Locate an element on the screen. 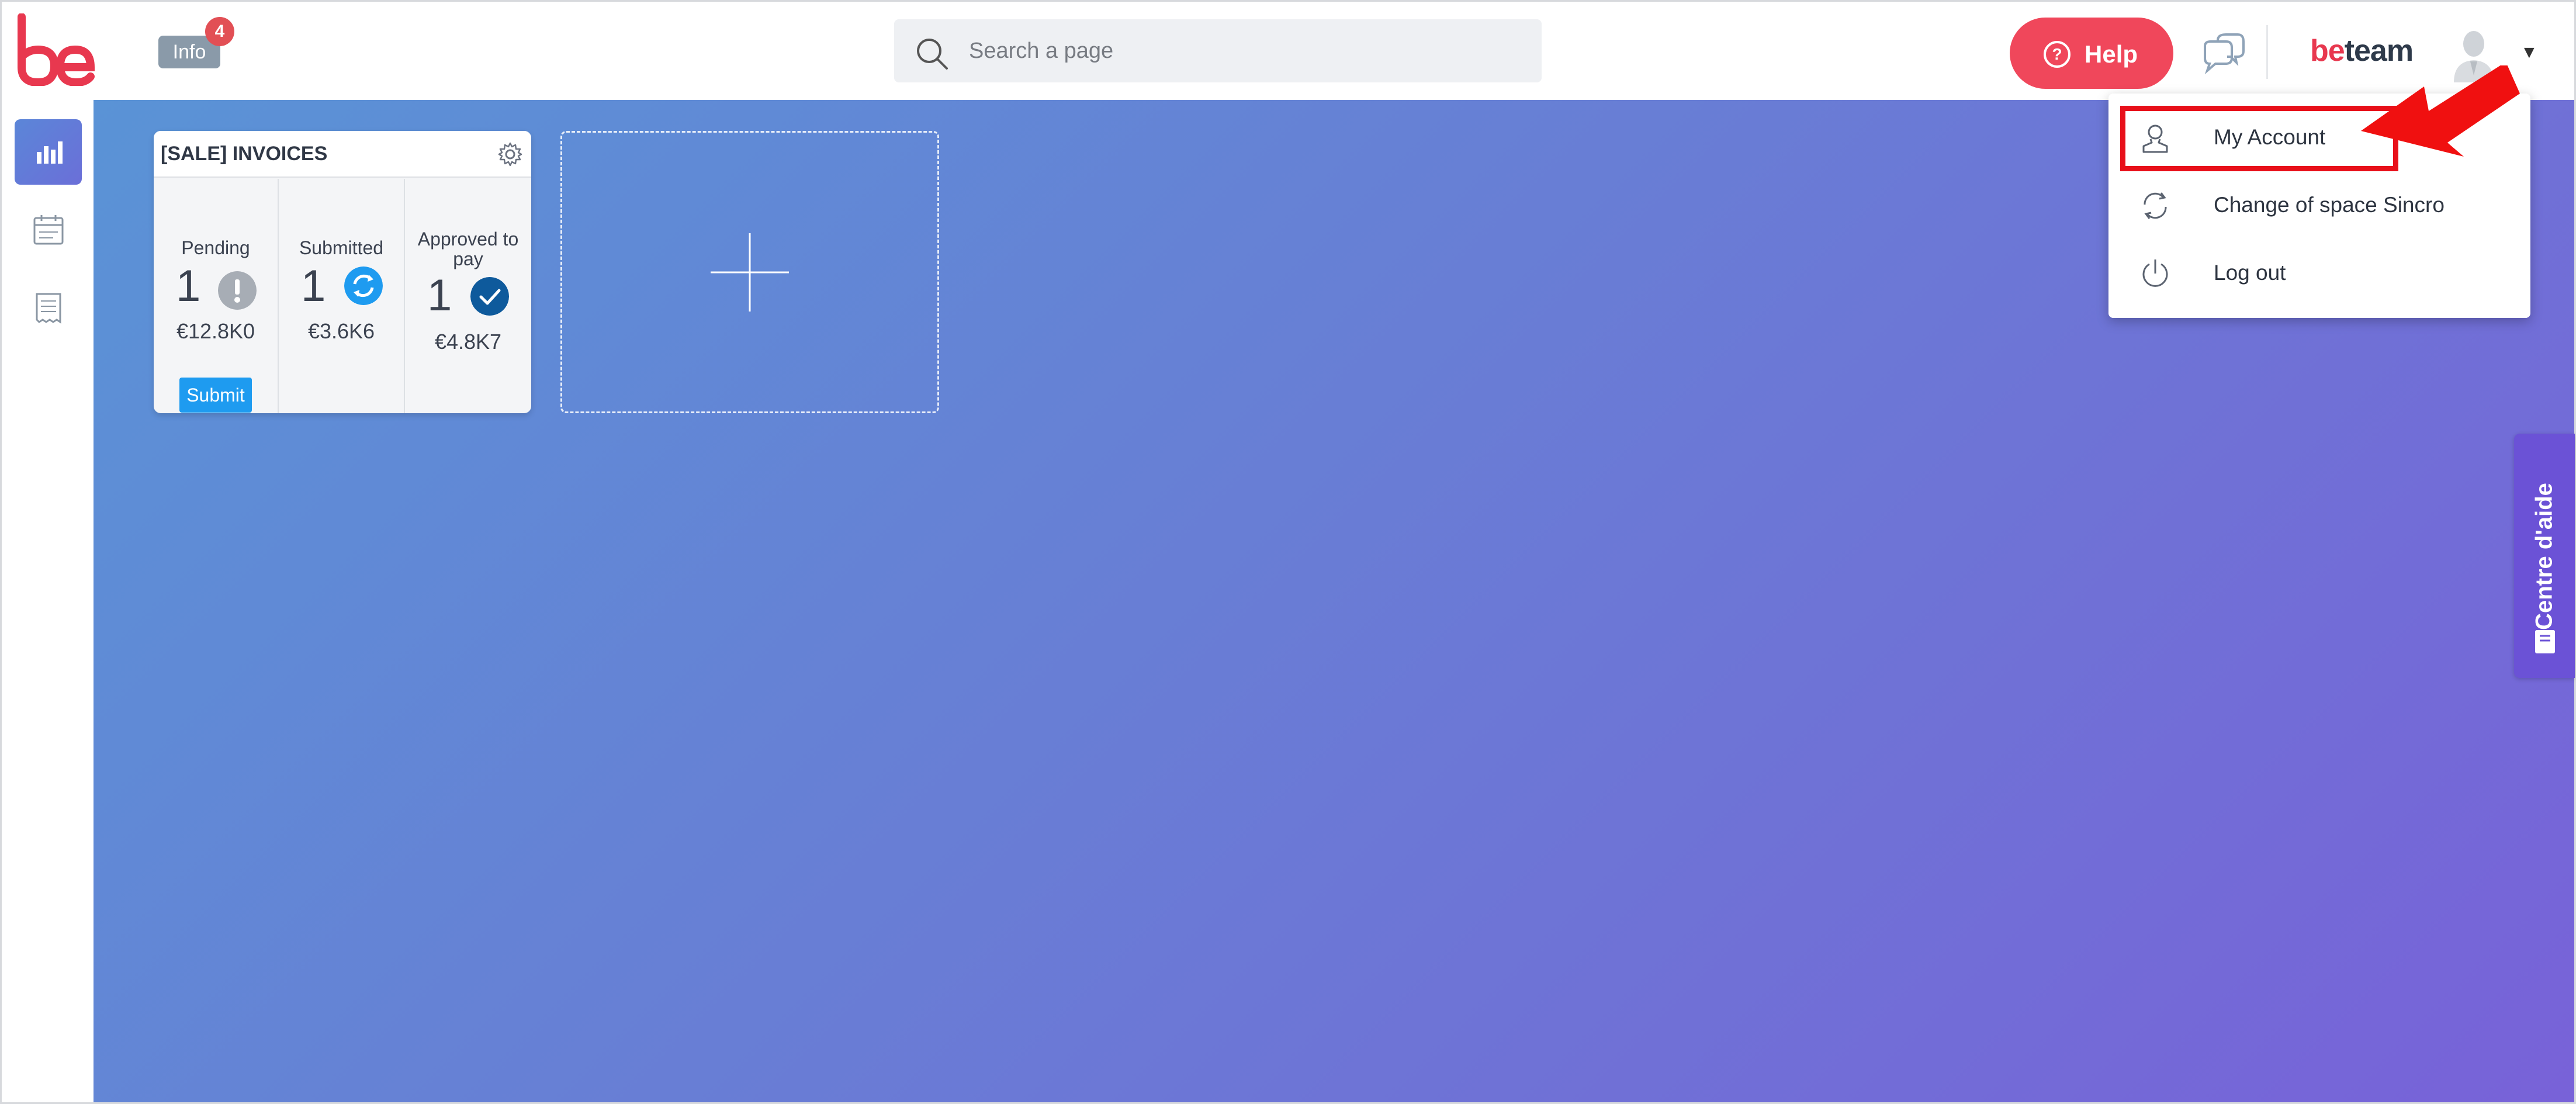 This screenshot has height=1104, width=2576. beteam-logo-team: team is located at coordinates (2379, 51).